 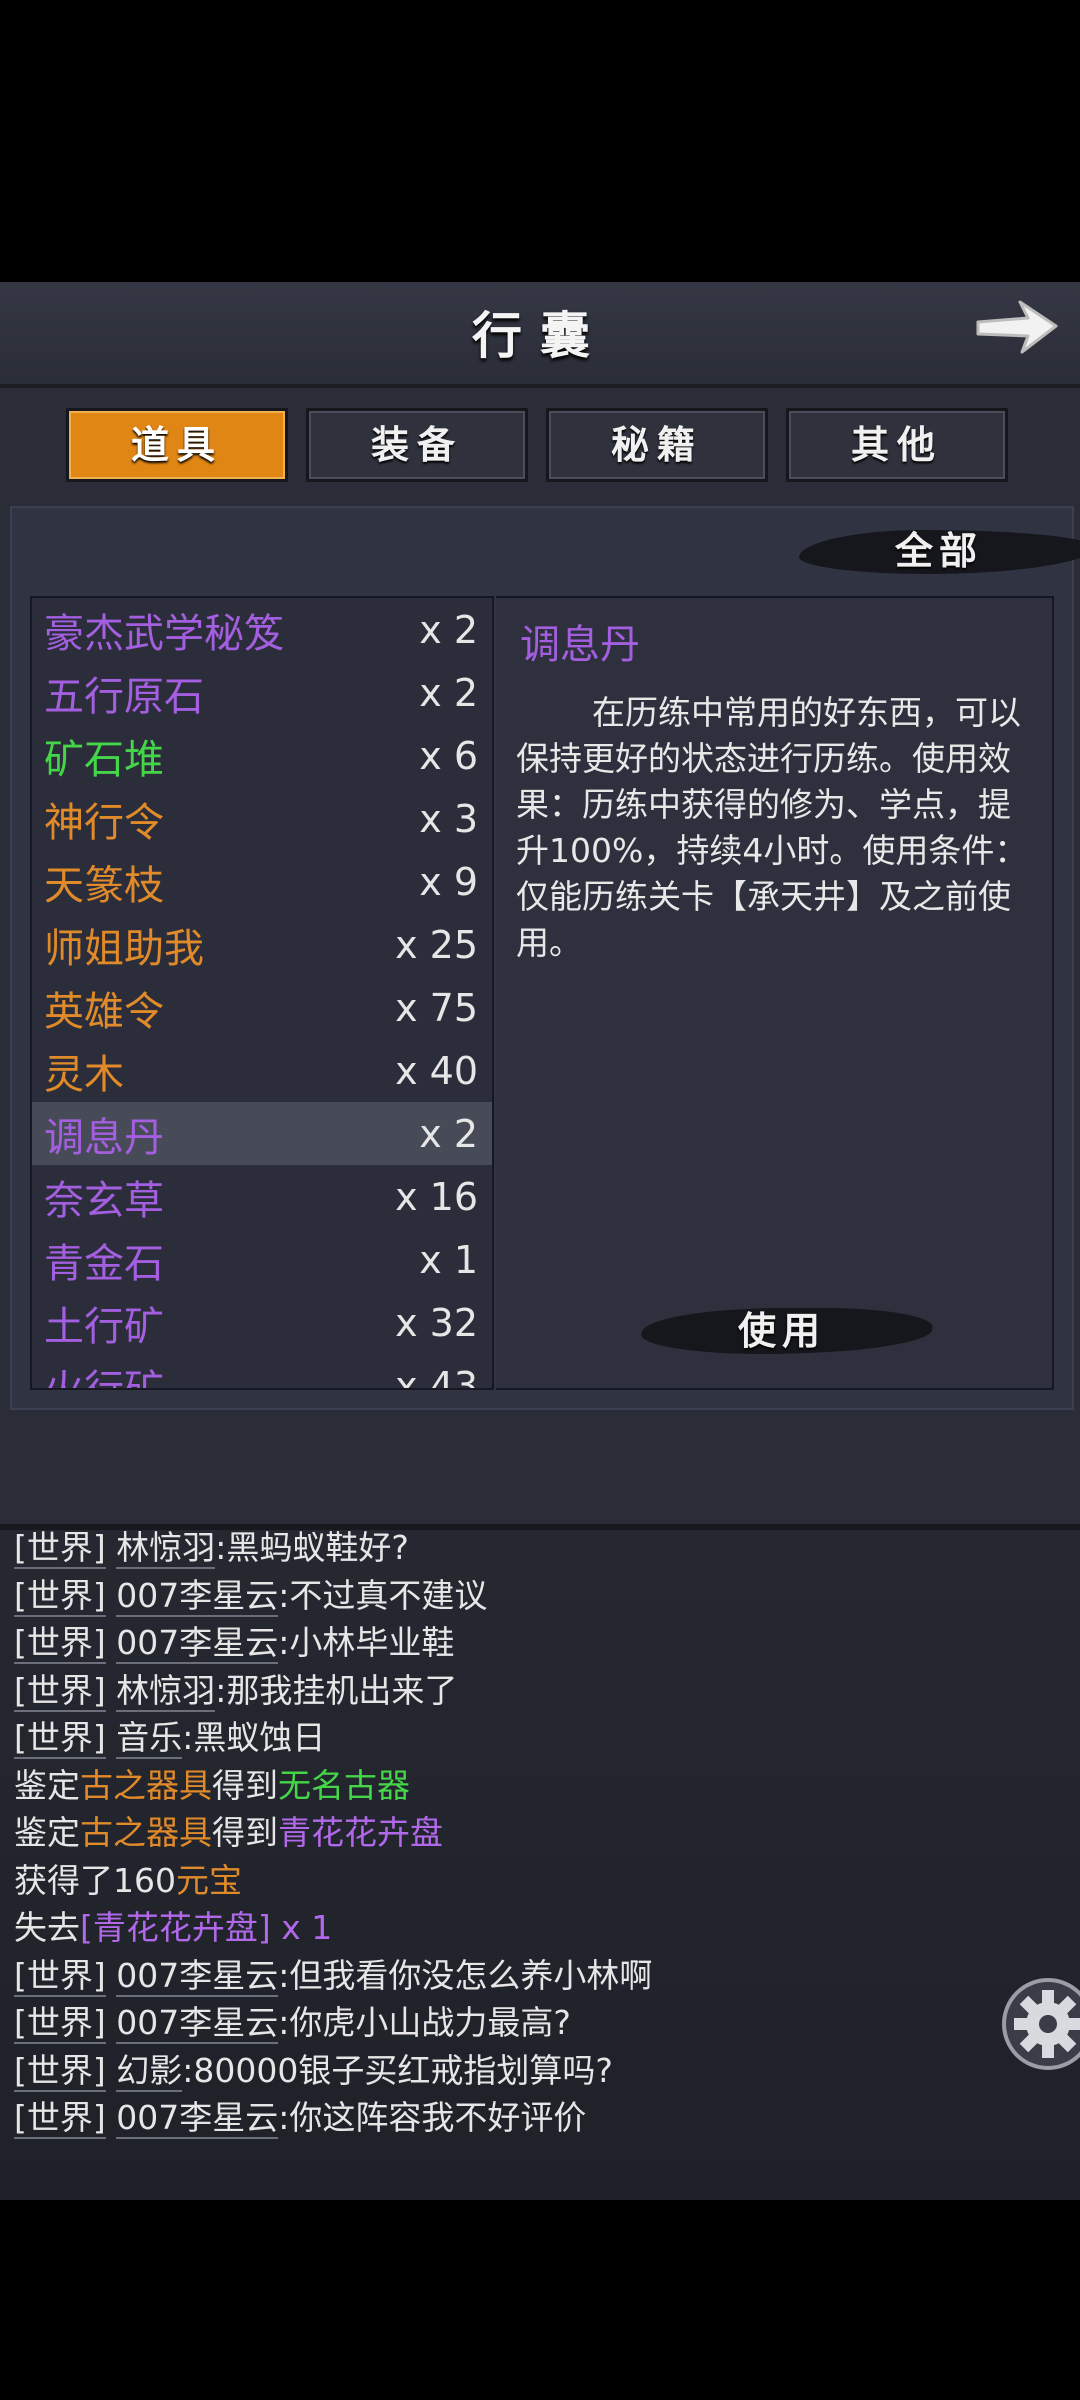 What do you see at coordinates (262, 1133) in the screenshot?
I see `list-item: 调息丹 x 2` at bounding box center [262, 1133].